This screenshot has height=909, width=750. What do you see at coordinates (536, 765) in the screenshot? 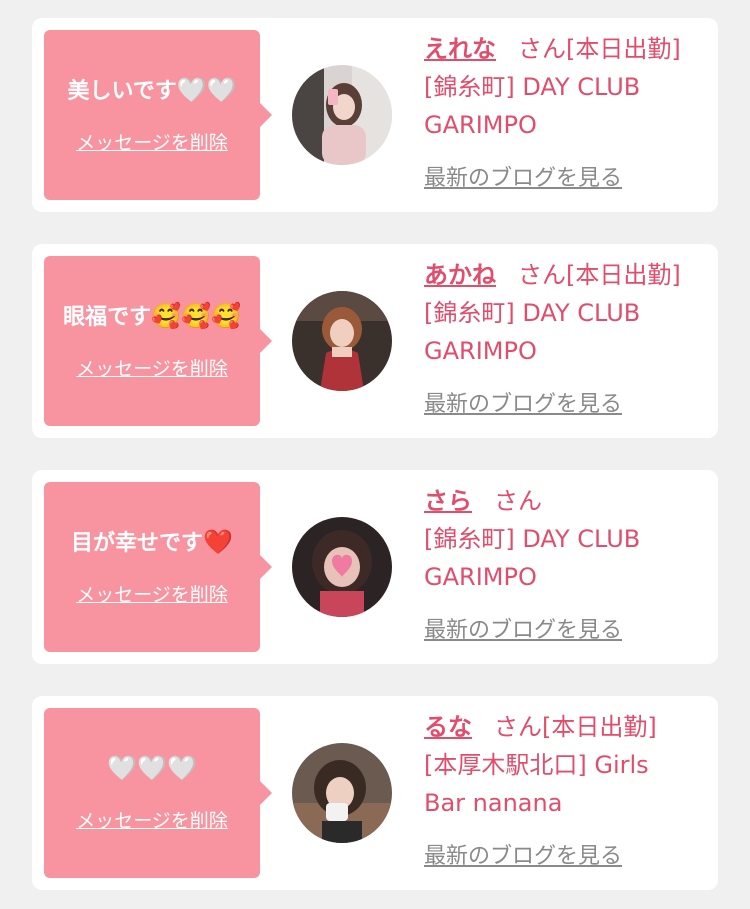
I see `shop-name-line1: [本厚木駅北口] Girls` at bounding box center [536, 765].